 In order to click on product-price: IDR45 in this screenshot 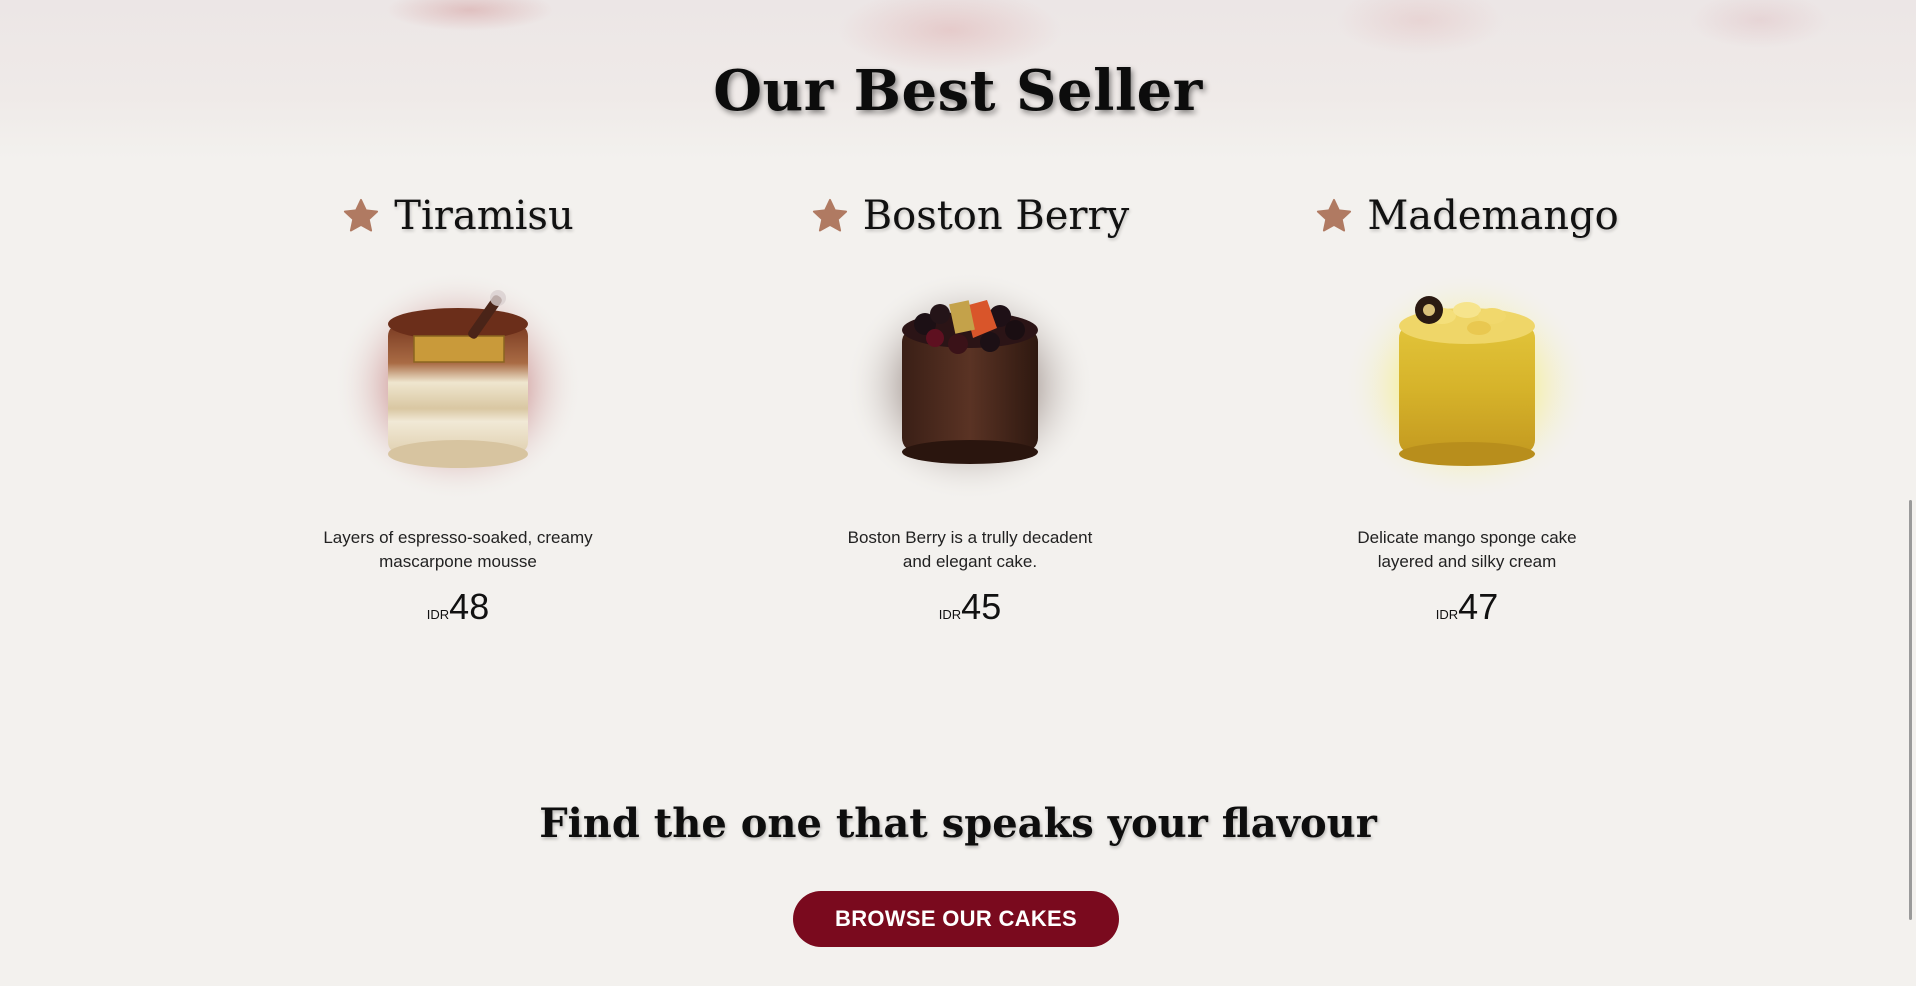, I will do `click(970, 607)`.